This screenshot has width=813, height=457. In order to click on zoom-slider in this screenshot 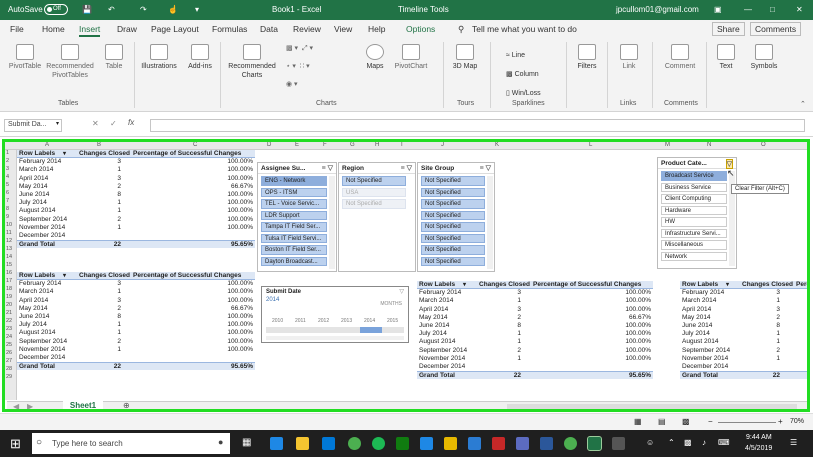, I will do `click(747, 422)`.